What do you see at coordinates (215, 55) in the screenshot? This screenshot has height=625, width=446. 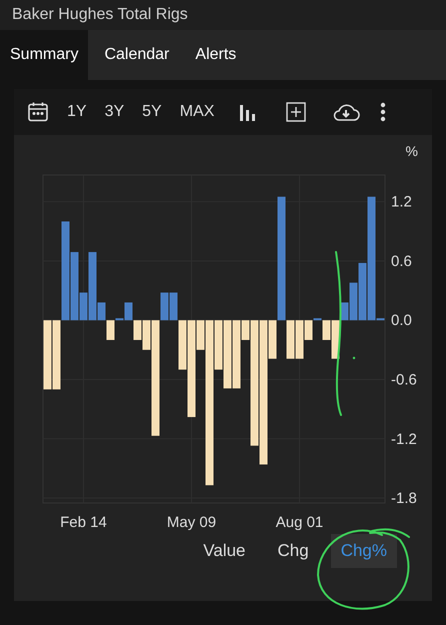 I see `tab: Alerts` at bounding box center [215, 55].